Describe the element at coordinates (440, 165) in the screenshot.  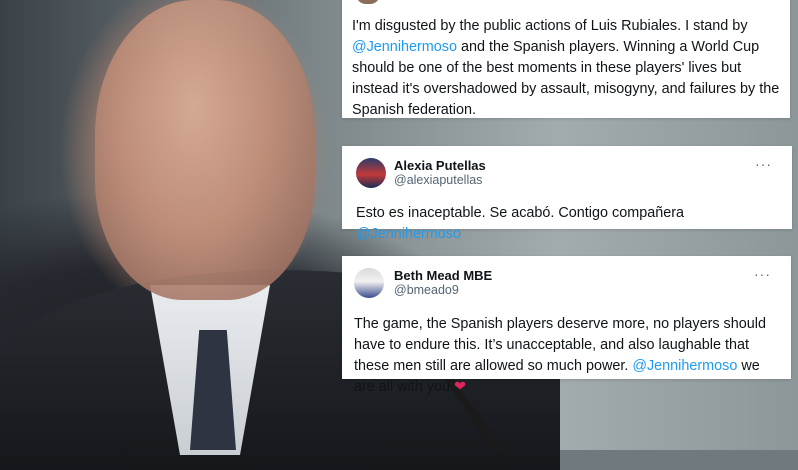
I see `display-name: Alexia Putellas` at that location.